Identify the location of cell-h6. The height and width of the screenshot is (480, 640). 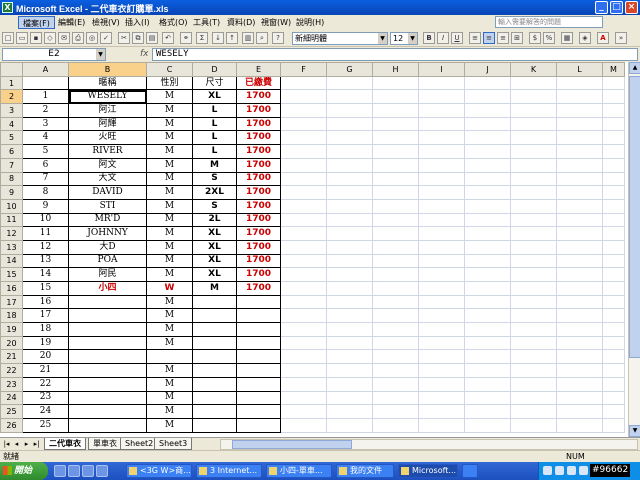
(395, 151).